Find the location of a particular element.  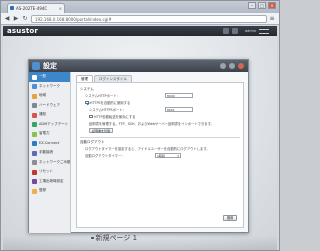

bullet-icon is located at coordinates (92, 238).